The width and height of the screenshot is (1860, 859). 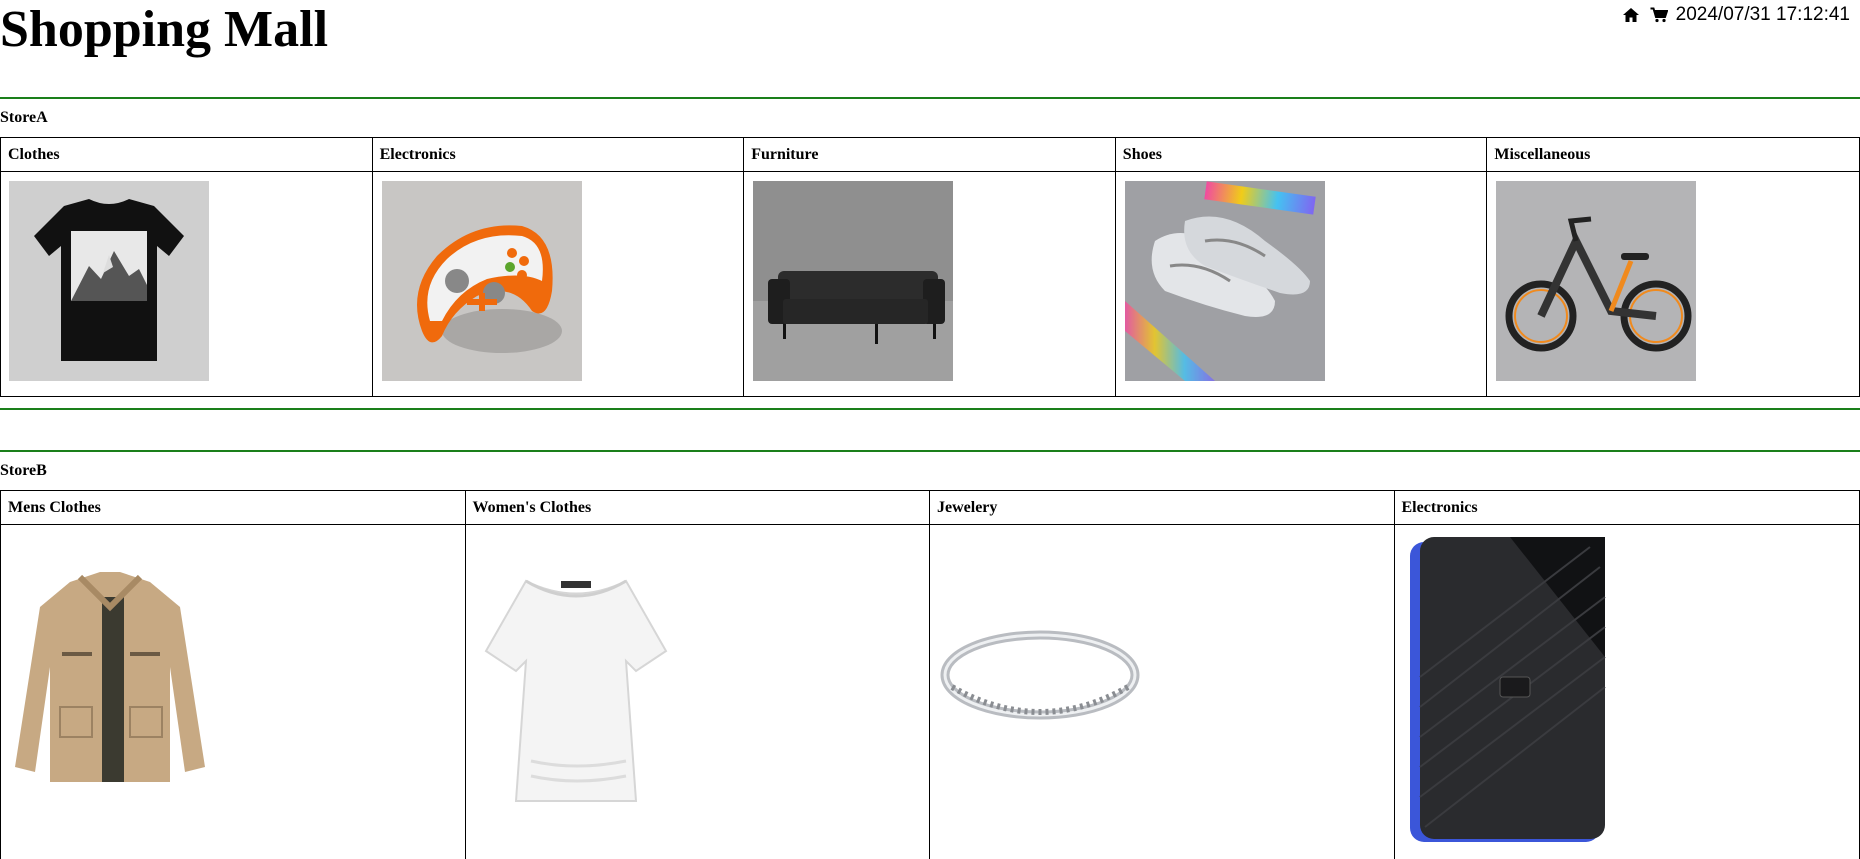 I want to click on datetime-display: 2024/07/31 17:12:41, so click(x=1762, y=14).